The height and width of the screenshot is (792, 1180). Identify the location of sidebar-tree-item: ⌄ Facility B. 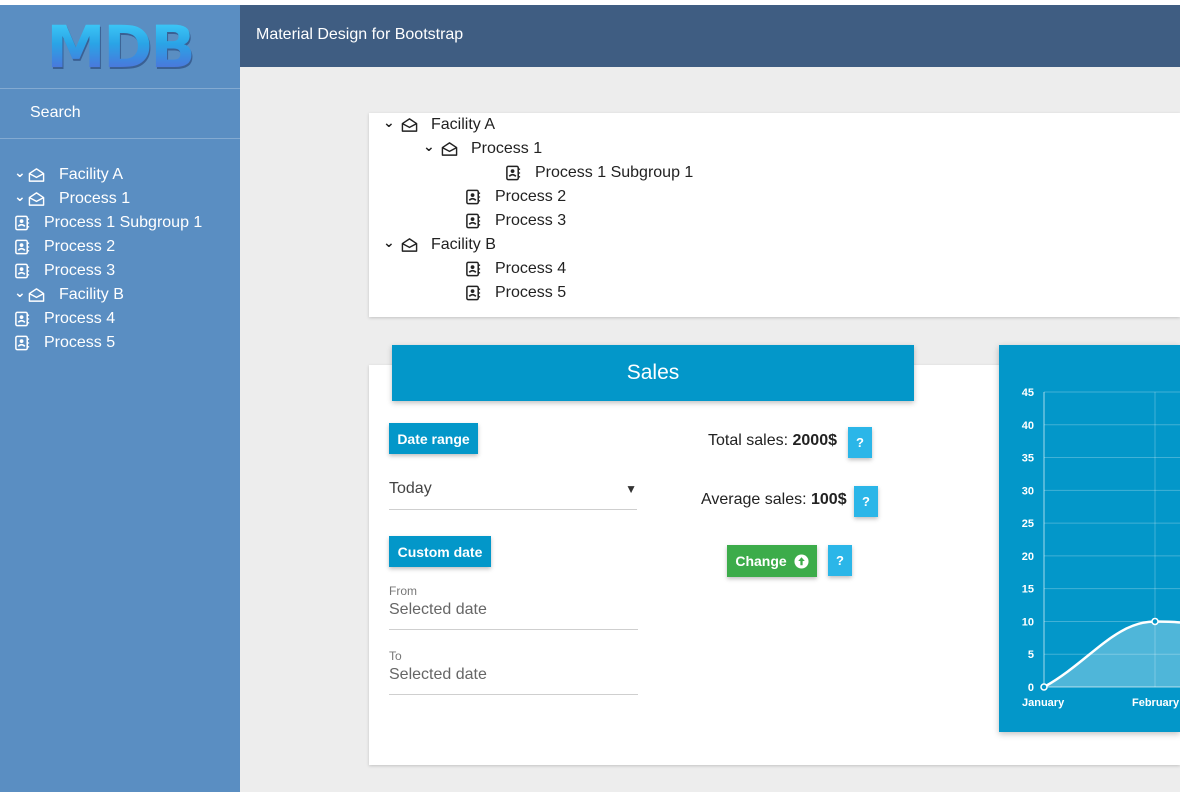
(120, 295).